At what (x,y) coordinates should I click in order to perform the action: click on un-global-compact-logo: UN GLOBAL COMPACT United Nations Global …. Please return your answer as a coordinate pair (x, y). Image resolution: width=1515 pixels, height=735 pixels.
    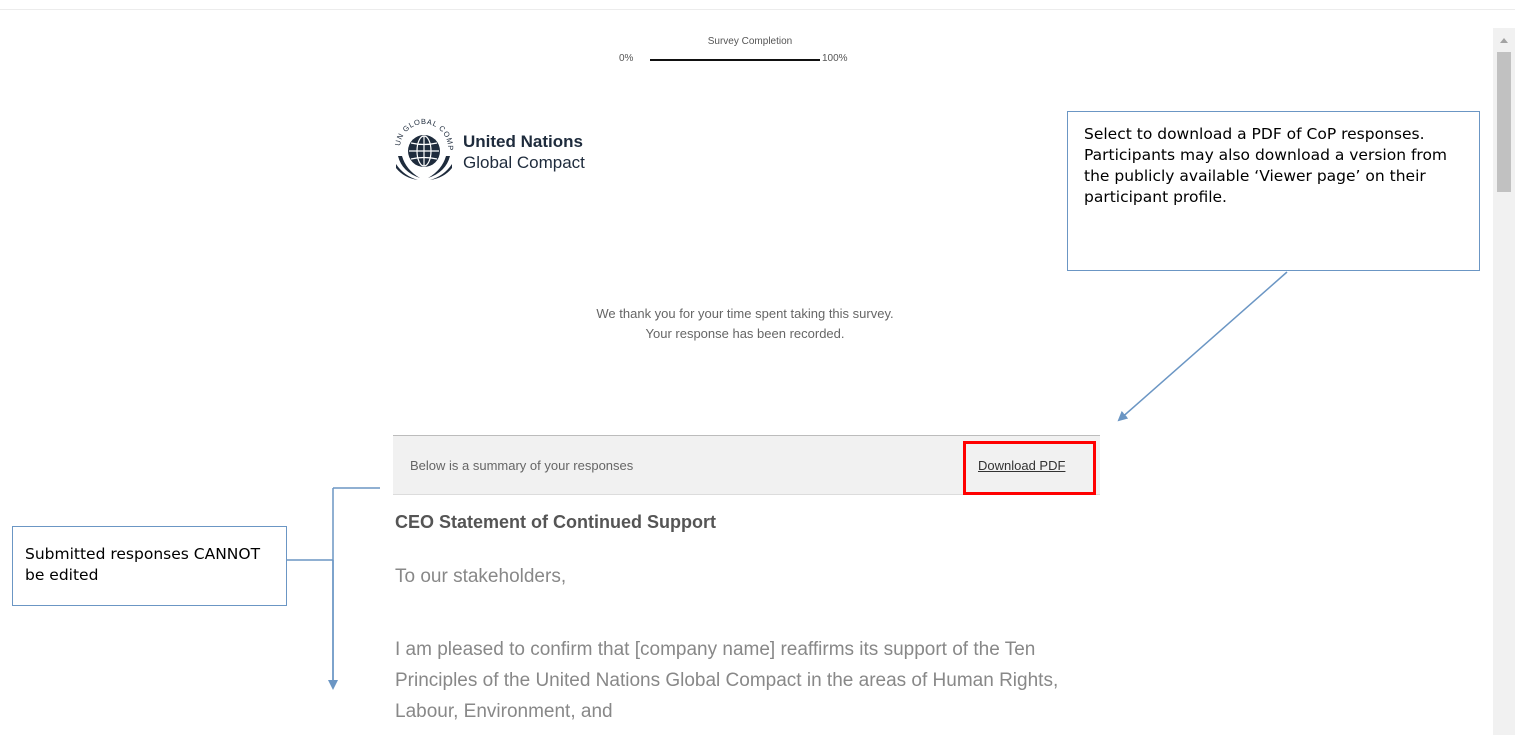
    Looking at the image, I should click on (522, 148).